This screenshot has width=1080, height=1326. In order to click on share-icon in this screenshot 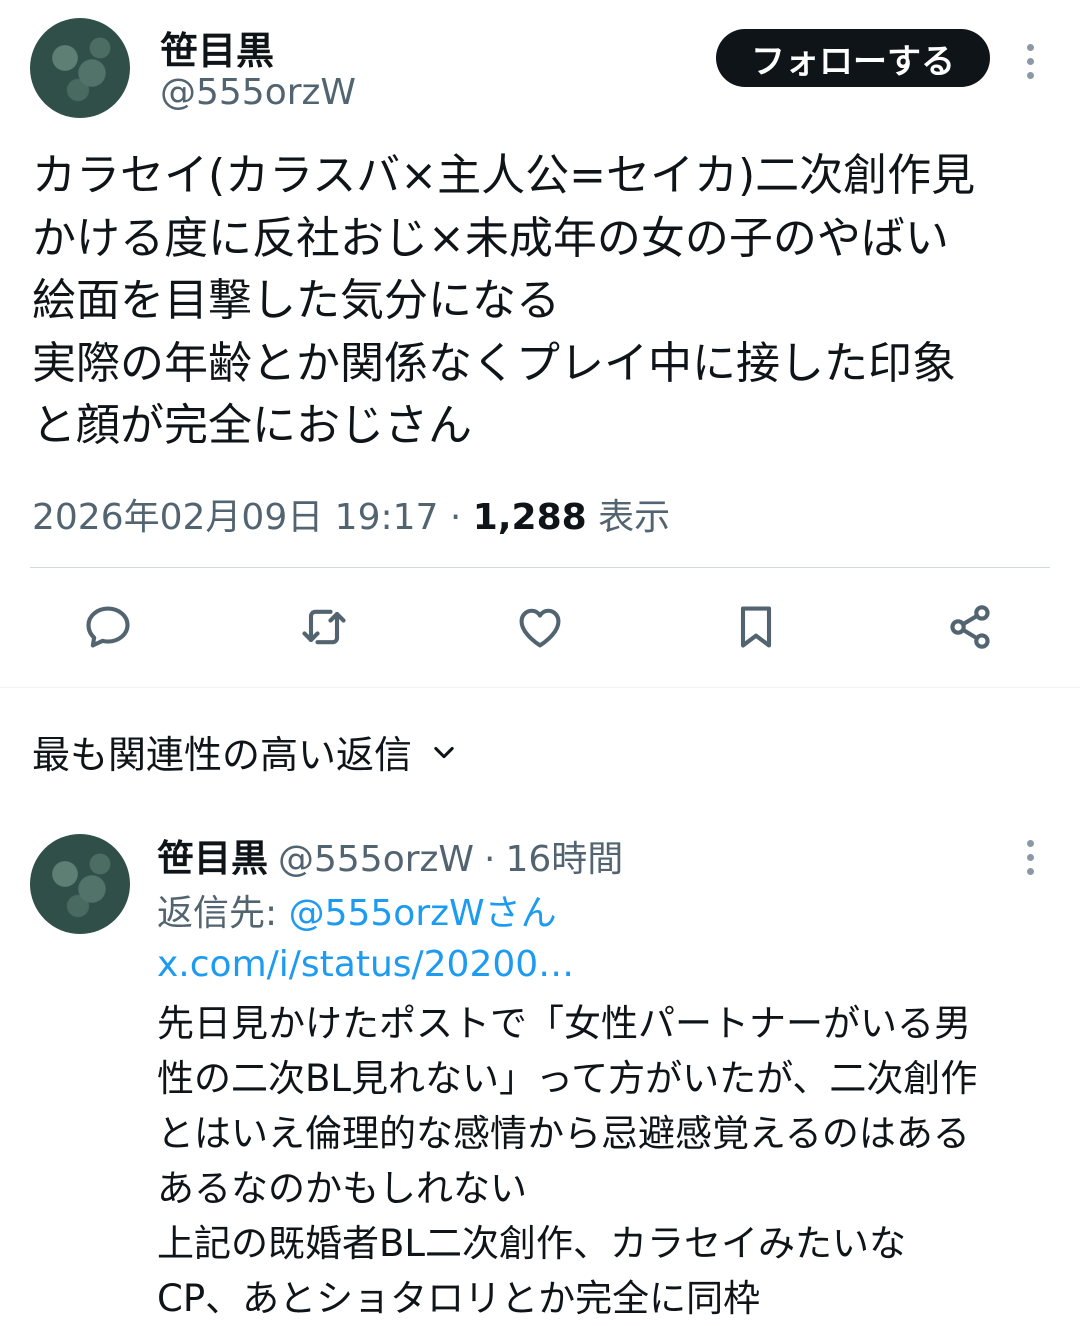, I will do `click(970, 627)`.